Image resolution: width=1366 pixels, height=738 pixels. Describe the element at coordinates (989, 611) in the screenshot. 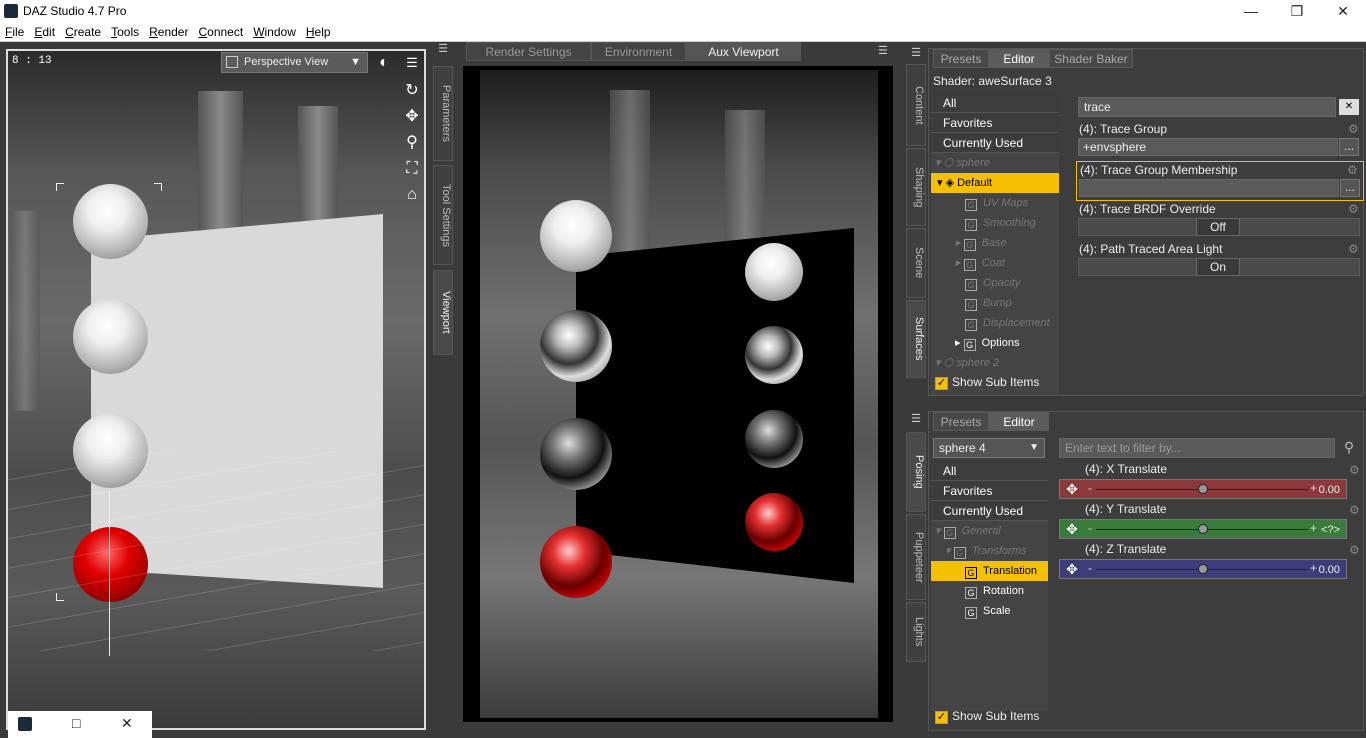

I see `tree-item: G Scale` at that location.